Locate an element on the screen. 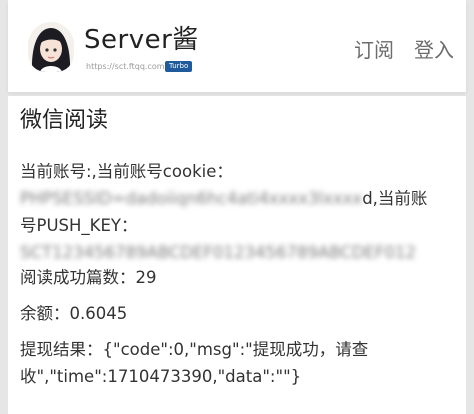  brand-badge: Turbo is located at coordinates (179, 66).